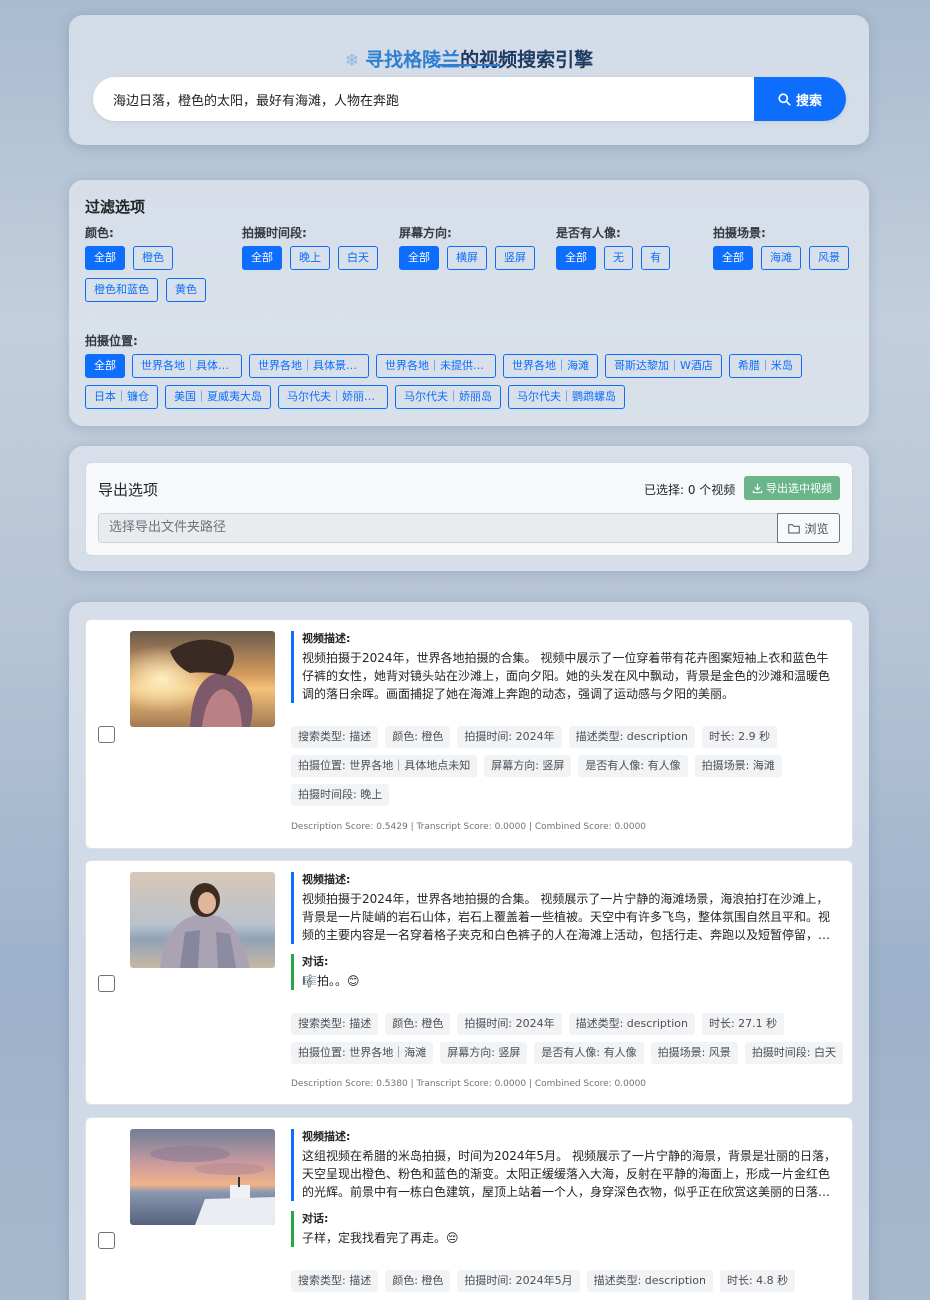  Describe the element at coordinates (309, 366) in the screenshot. I see `filter-chip: 世界各地｜具体景点未知` at that location.